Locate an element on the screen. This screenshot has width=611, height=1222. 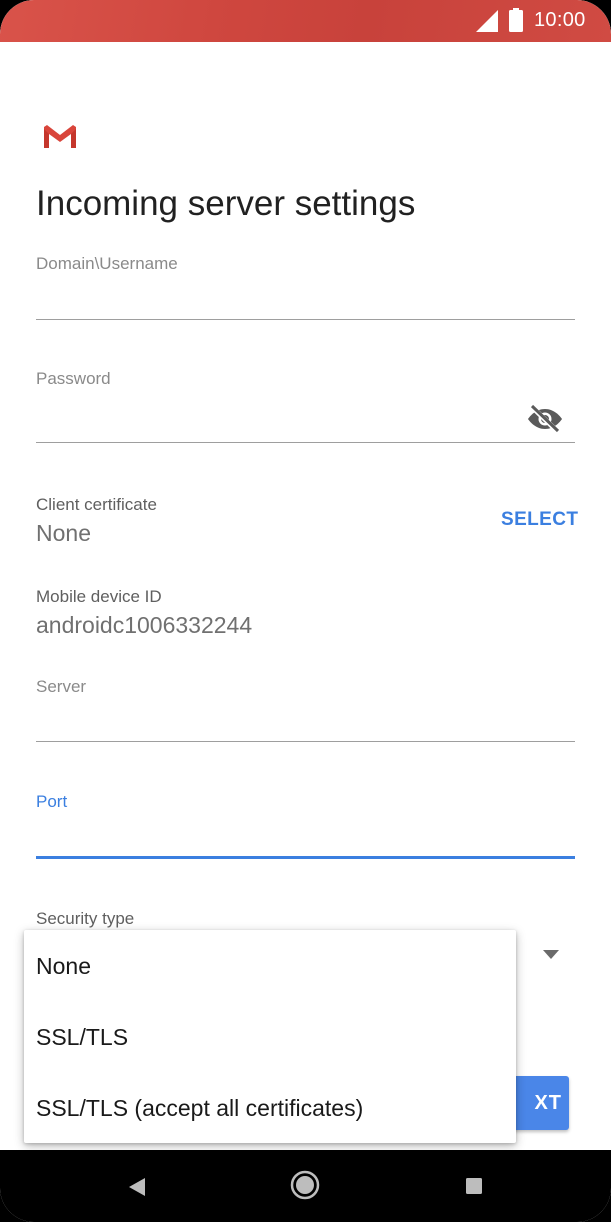
client-certificate-label: Client certificate is located at coordinates (96, 504).